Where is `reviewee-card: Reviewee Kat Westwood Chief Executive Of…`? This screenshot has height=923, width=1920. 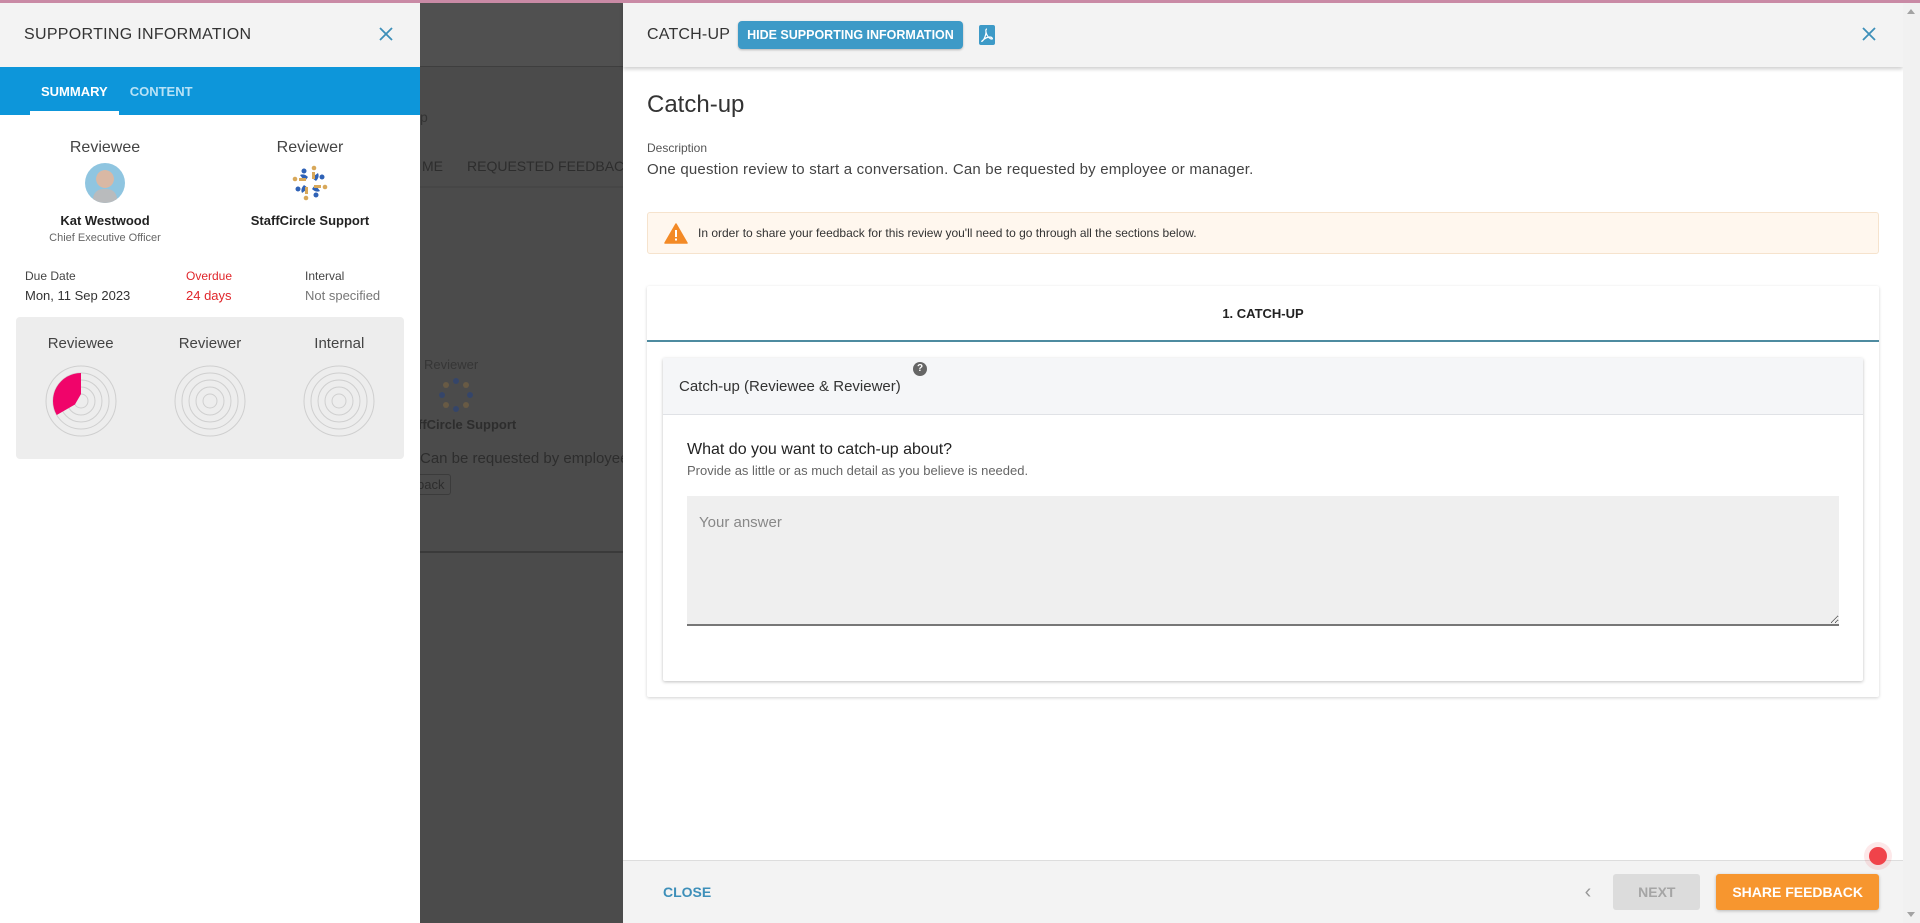 reviewee-card: Reviewee Kat Westwood Chief Executive Of… is located at coordinates (105, 191).